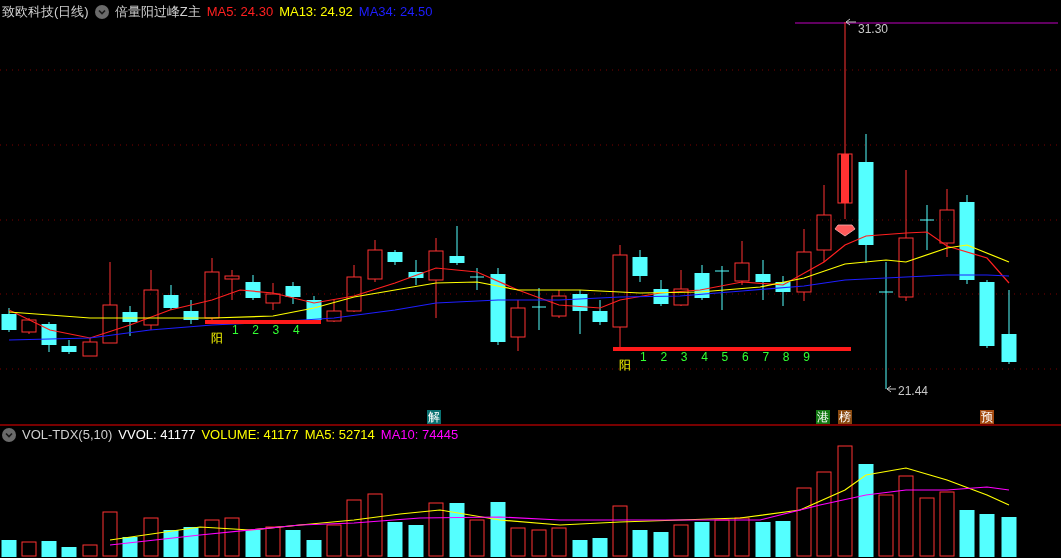 This screenshot has width=1061, height=558. What do you see at coordinates (339, 435) in the screenshot?
I see `volume-value: MA5: 52714` at bounding box center [339, 435].